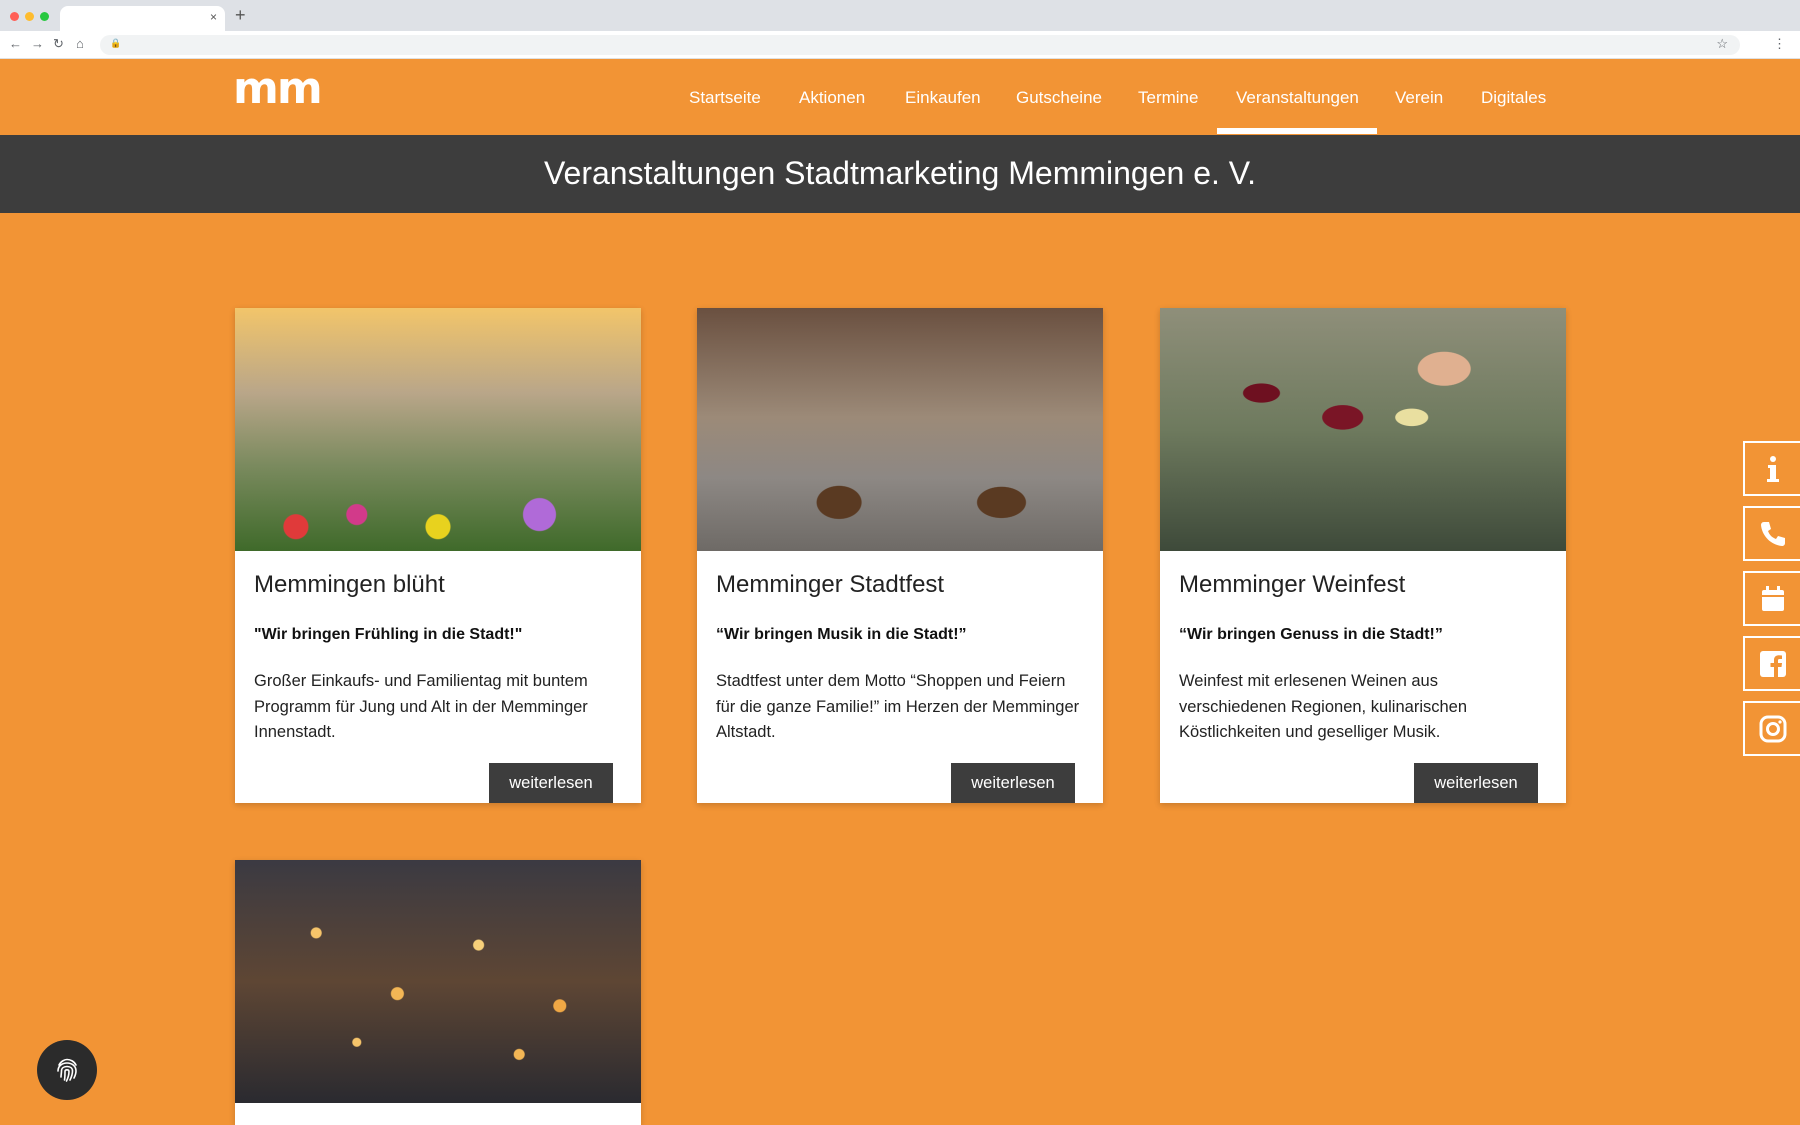 This screenshot has width=1800, height=1125. I want to click on lock-icon: 🔒, so click(116, 43).